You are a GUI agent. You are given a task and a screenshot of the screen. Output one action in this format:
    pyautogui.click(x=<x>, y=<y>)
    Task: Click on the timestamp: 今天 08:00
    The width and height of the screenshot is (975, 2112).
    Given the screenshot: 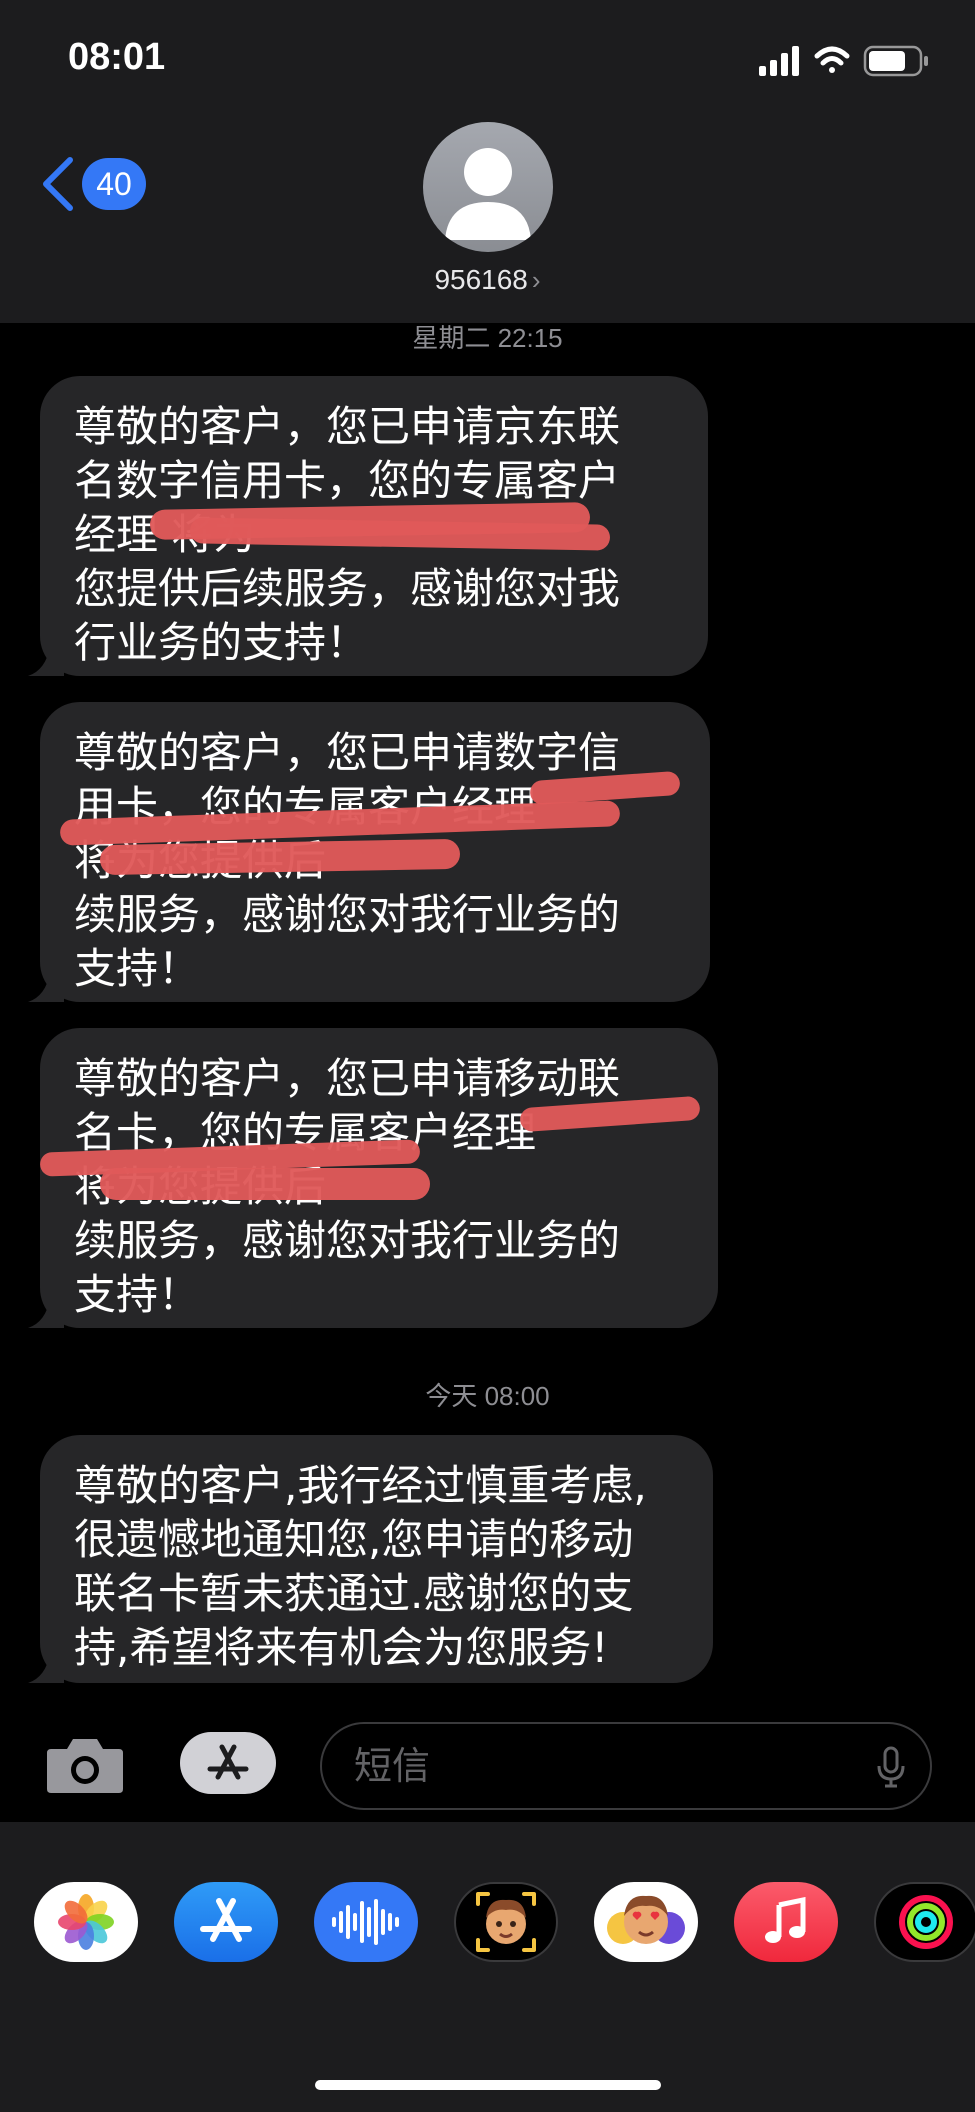 What is the action you would take?
    pyautogui.click(x=487, y=1396)
    